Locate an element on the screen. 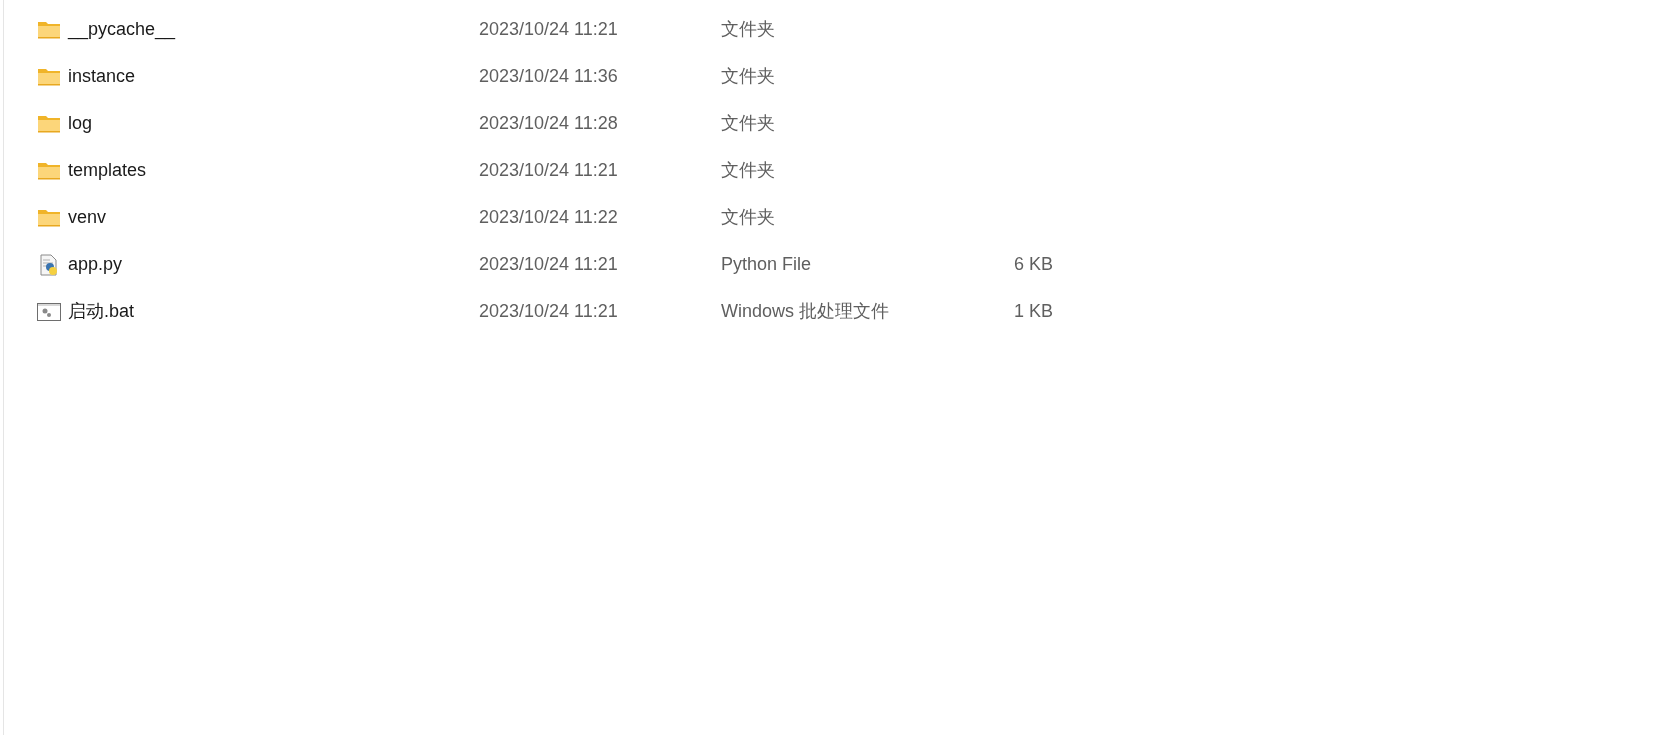 This screenshot has height=735, width=1677. file-name: templates is located at coordinates (273, 170).